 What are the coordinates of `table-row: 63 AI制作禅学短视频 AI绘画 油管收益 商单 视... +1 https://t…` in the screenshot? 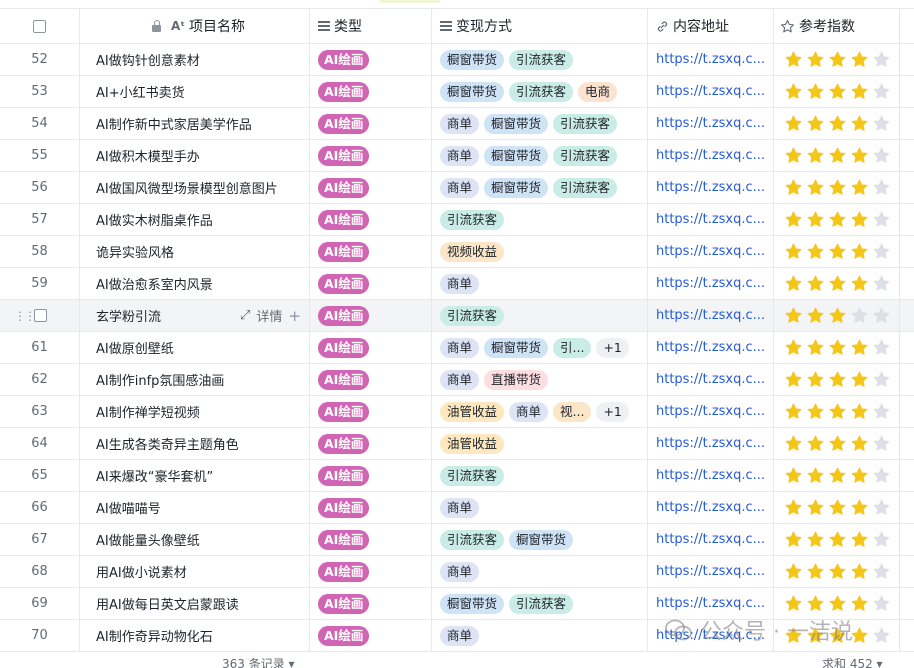 It's located at (457, 412).